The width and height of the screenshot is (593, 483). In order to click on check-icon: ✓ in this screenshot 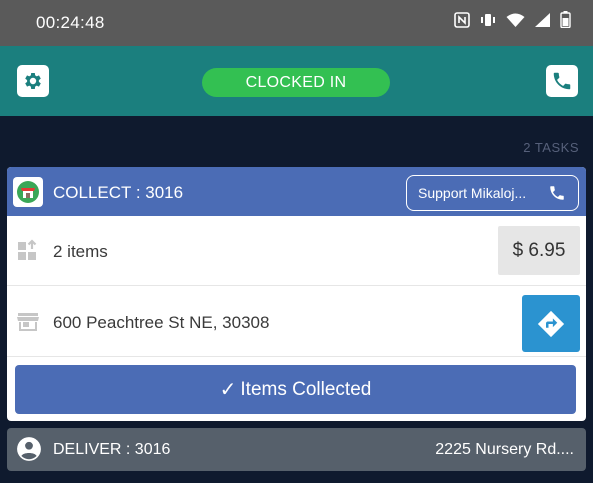, I will do `click(228, 390)`.